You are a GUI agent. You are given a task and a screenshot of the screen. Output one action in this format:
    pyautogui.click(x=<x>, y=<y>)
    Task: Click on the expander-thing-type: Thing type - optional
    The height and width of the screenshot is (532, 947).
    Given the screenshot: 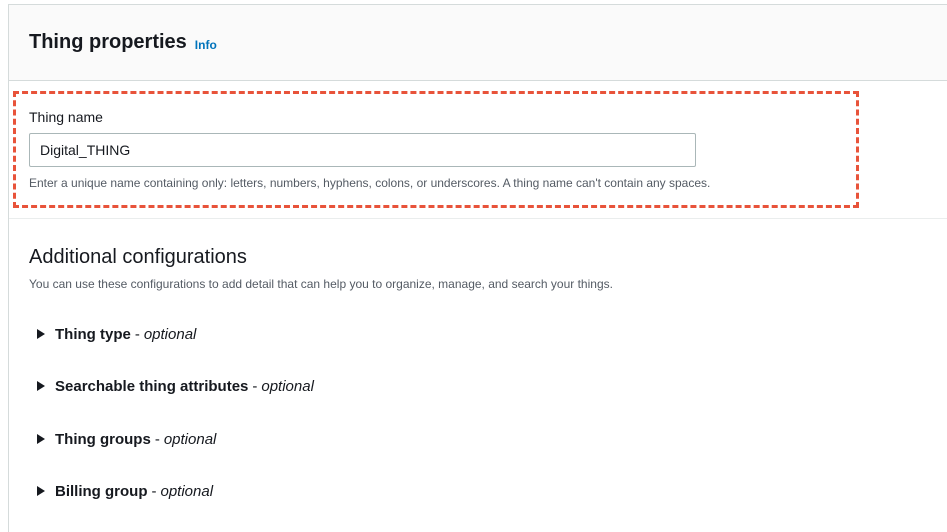 What is the action you would take?
    pyautogui.click(x=116, y=334)
    